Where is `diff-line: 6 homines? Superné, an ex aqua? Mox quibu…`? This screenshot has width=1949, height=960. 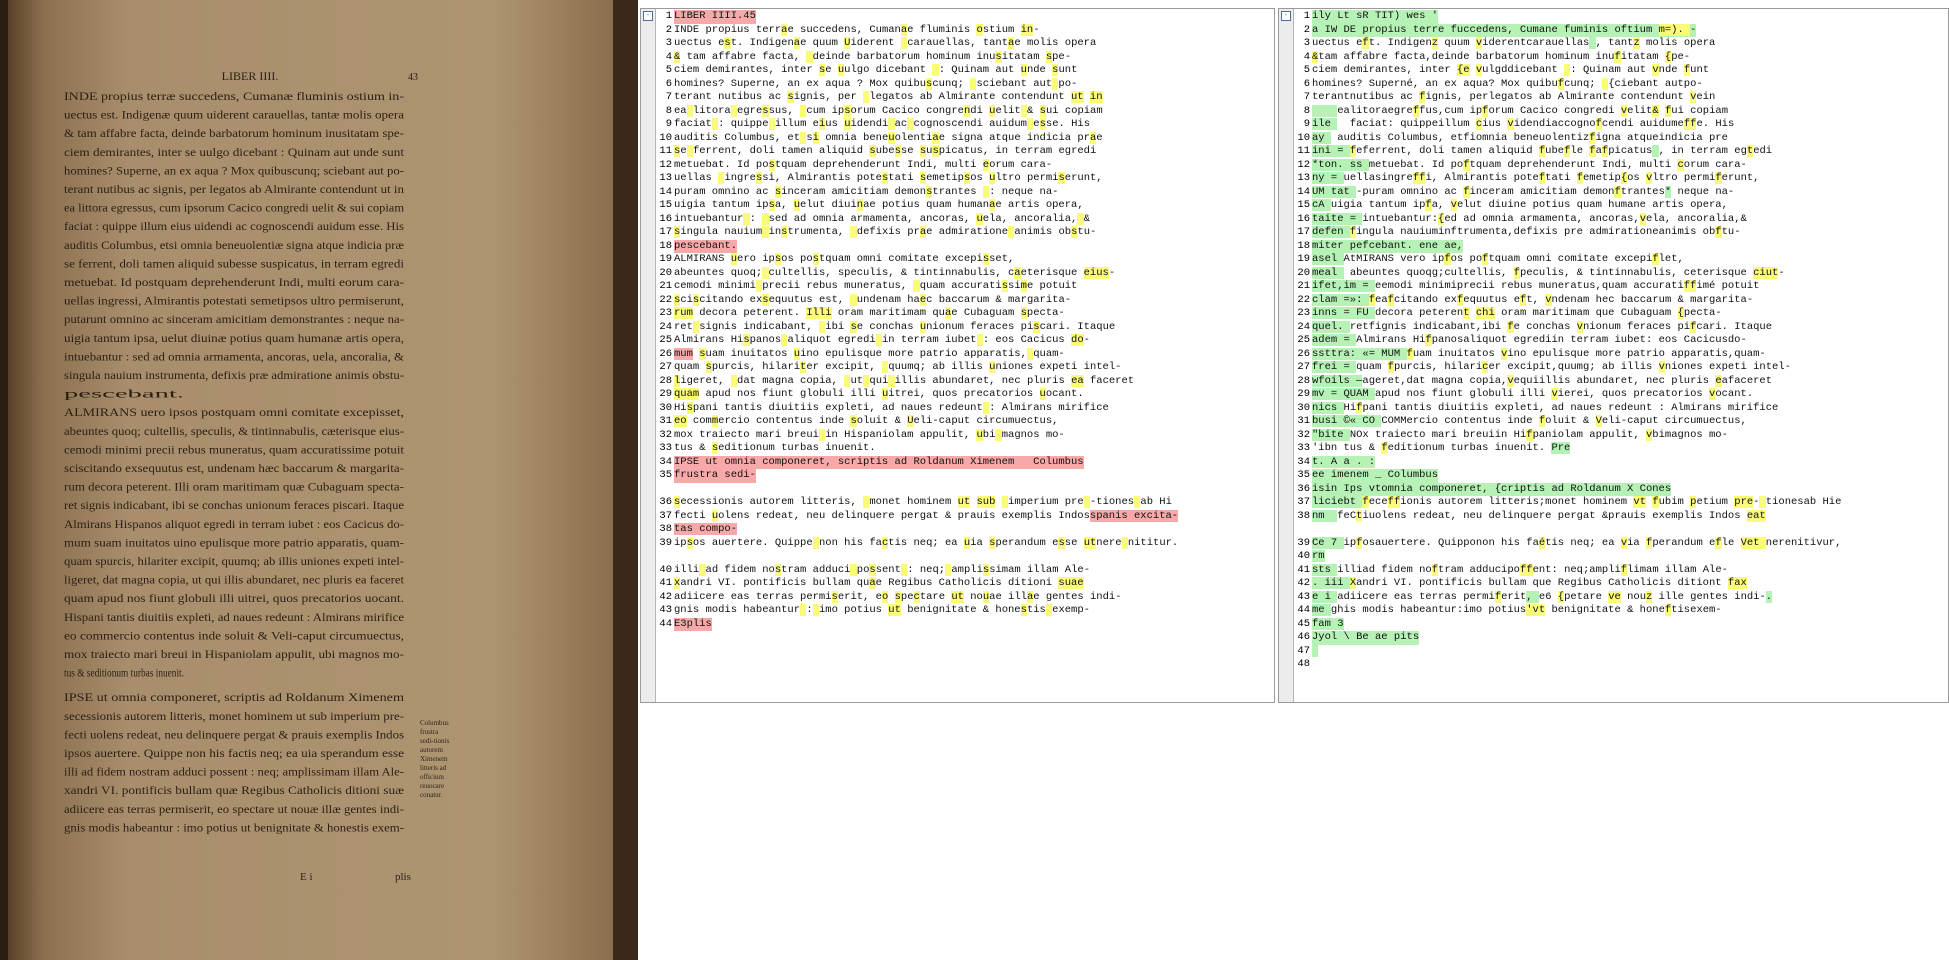
diff-line: 6 homines? Superné, an ex aqua? Mox quibu… is located at coordinates (1621, 84).